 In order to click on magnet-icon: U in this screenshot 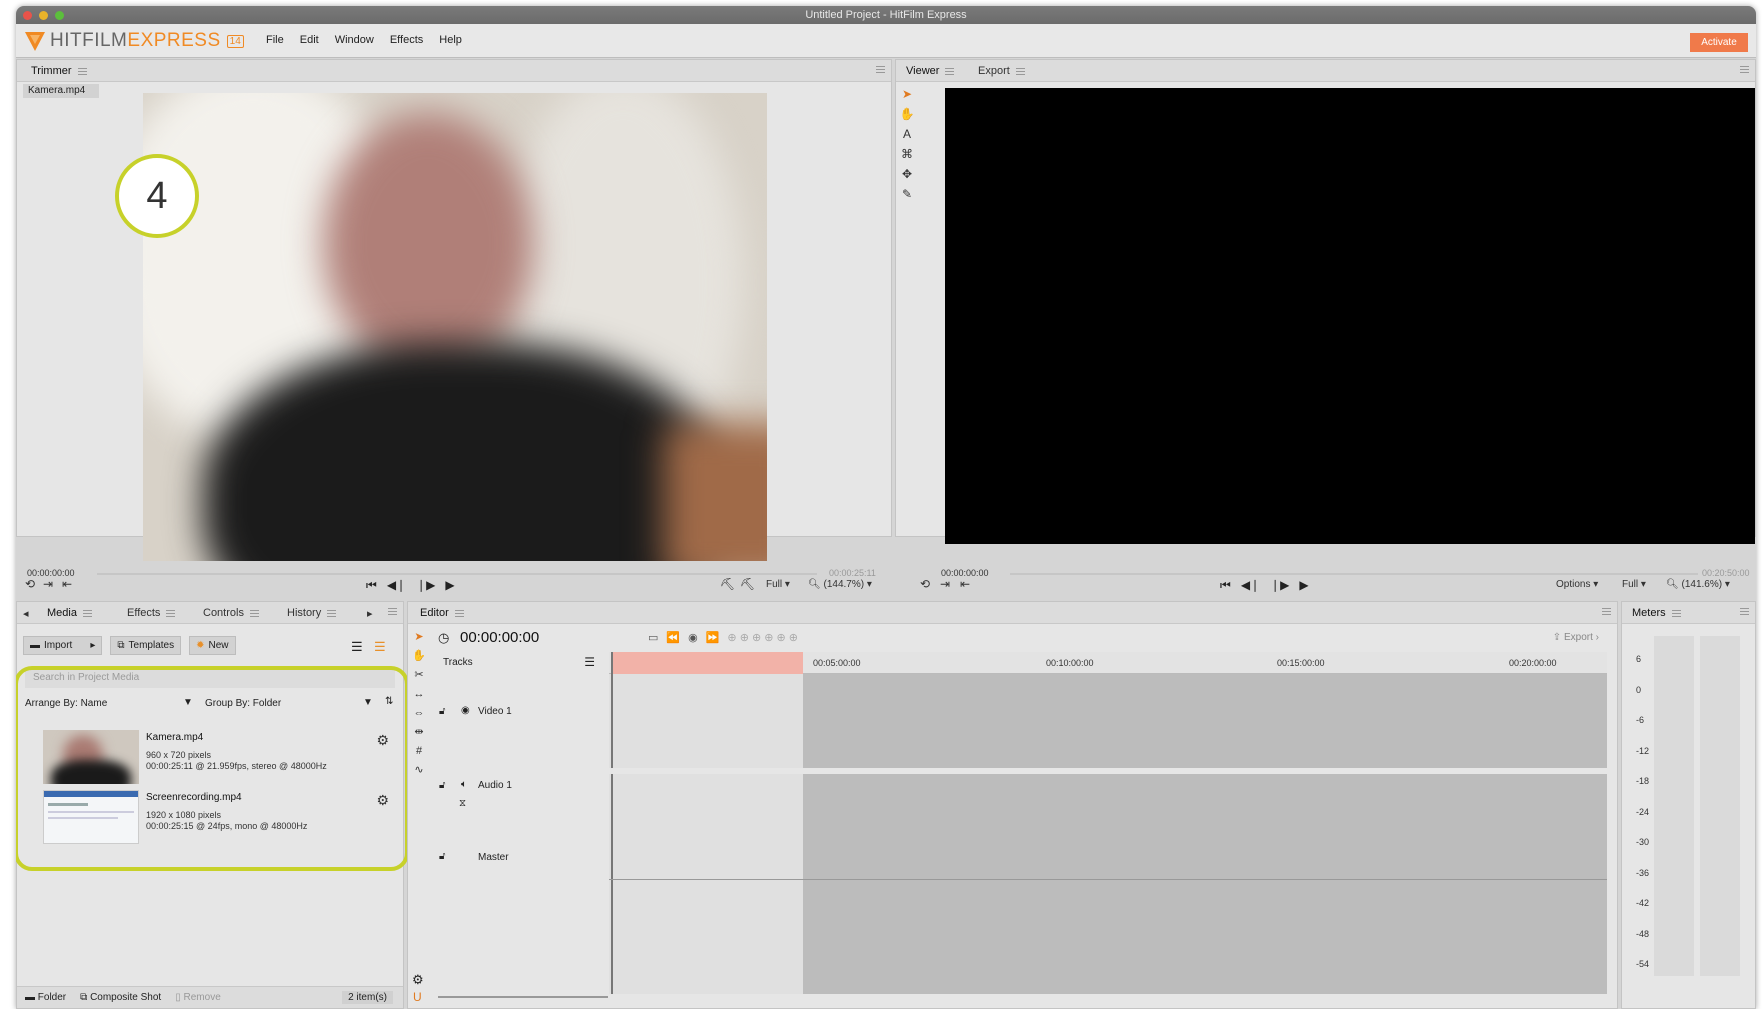, I will do `click(417, 997)`.